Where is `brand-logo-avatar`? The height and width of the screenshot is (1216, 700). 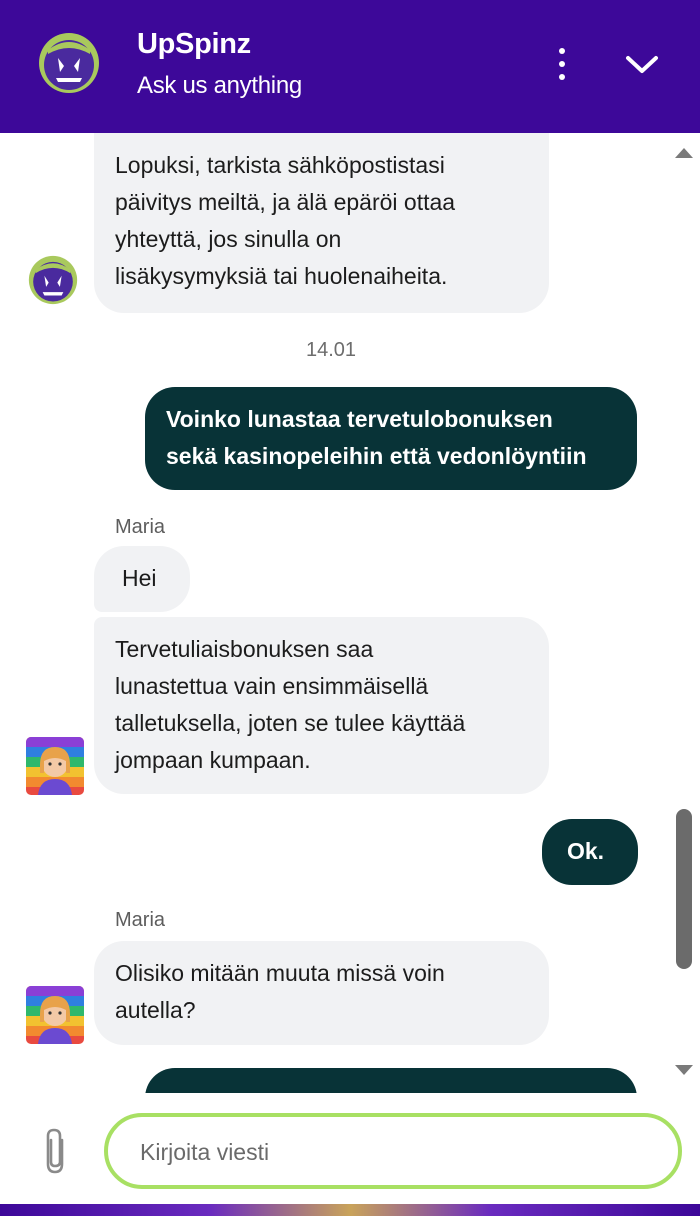 brand-logo-avatar is located at coordinates (69, 63).